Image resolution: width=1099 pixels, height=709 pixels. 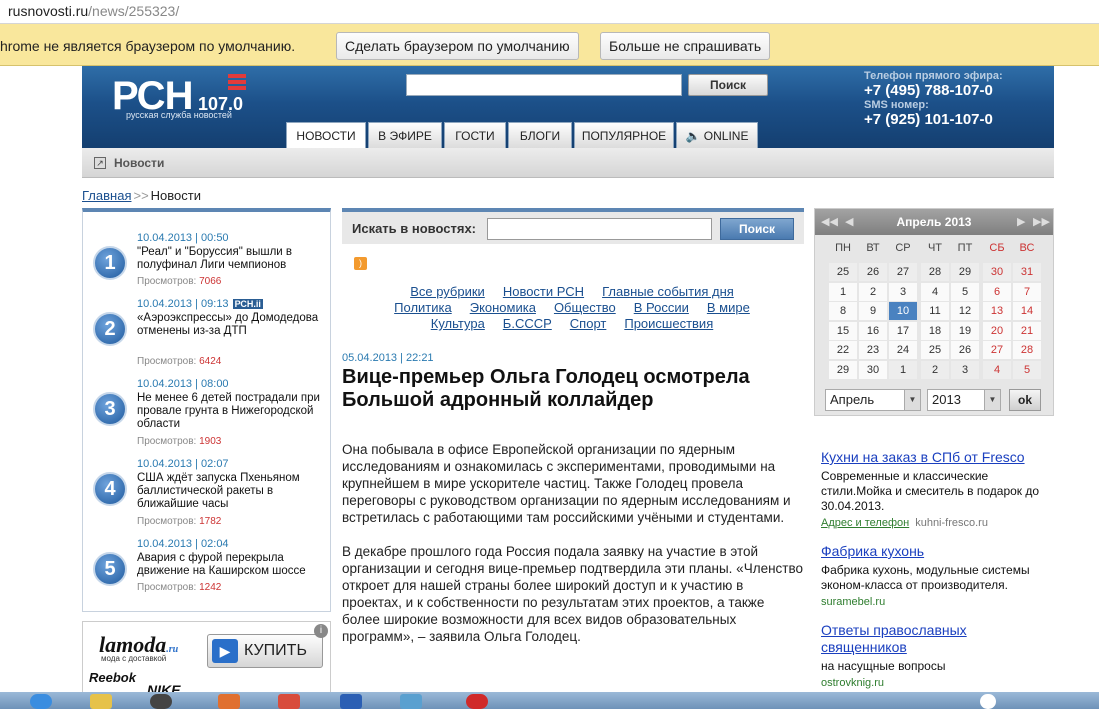 I want to click on media-player-icon, so click(x=161, y=701).